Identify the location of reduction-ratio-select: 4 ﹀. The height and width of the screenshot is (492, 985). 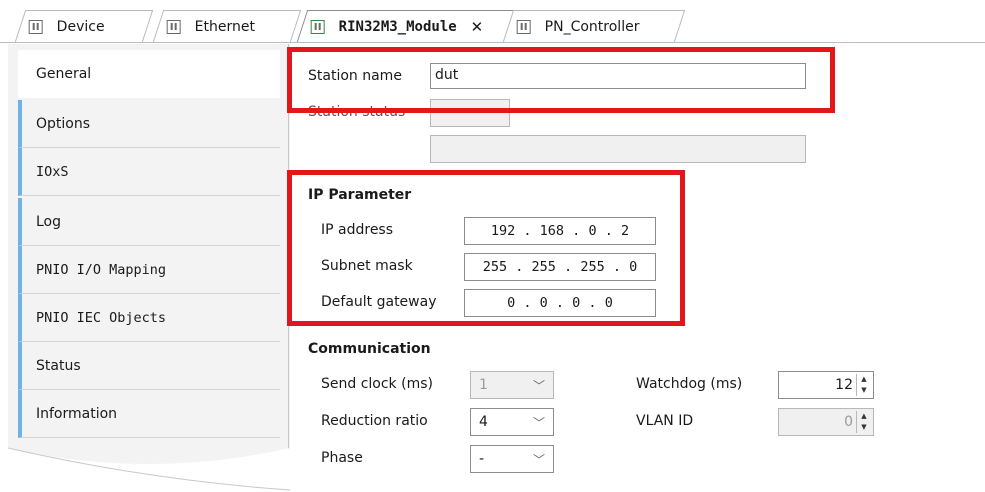
(512, 422).